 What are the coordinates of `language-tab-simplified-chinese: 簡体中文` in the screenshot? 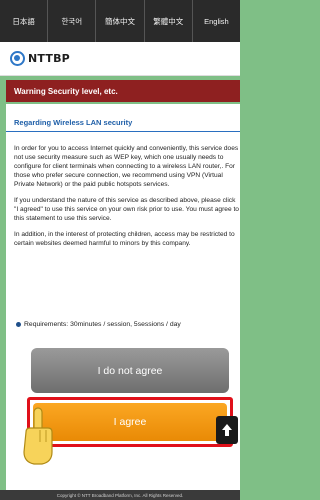 It's located at (120, 21).